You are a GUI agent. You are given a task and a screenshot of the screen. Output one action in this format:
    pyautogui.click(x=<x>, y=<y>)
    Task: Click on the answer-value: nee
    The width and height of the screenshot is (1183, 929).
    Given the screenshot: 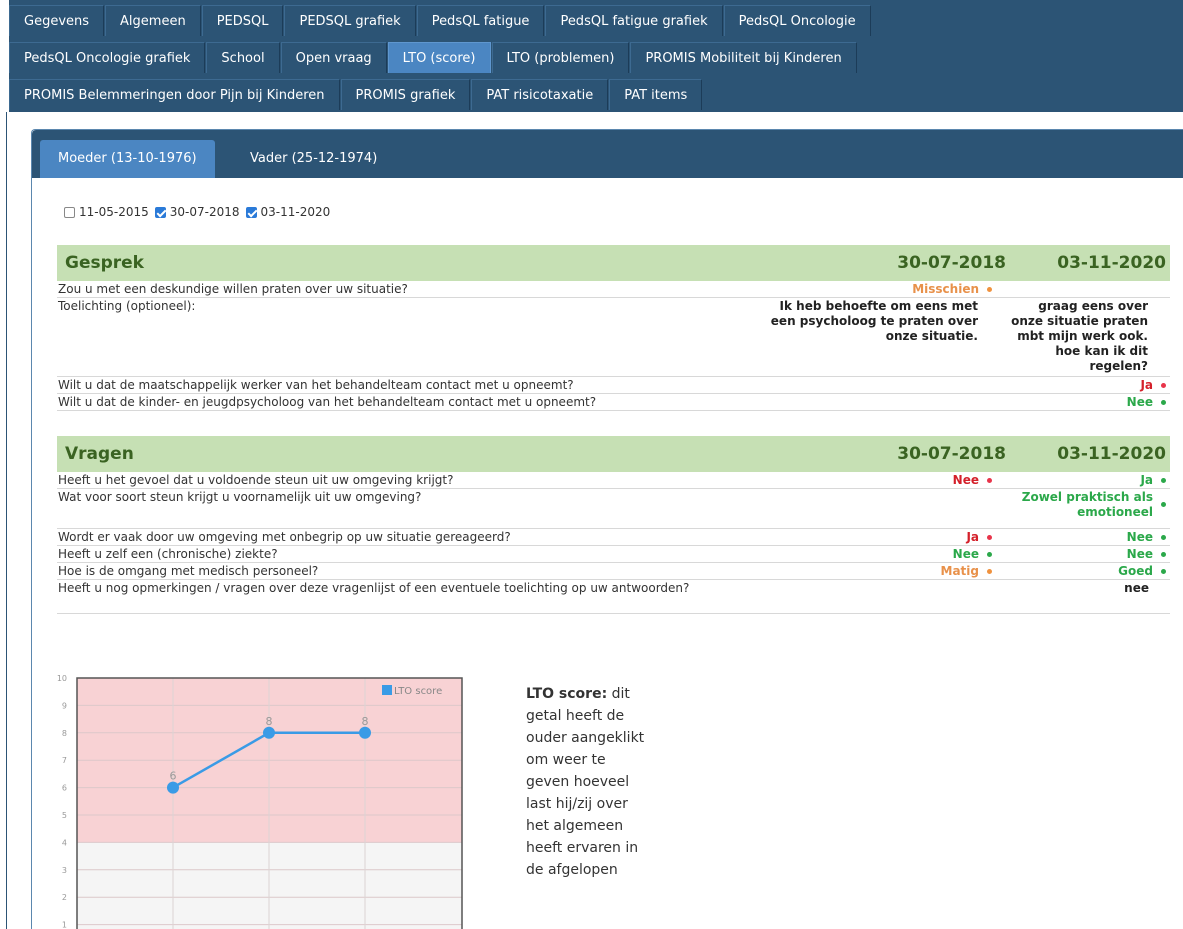 What is the action you would take?
    pyautogui.click(x=1136, y=588)
    